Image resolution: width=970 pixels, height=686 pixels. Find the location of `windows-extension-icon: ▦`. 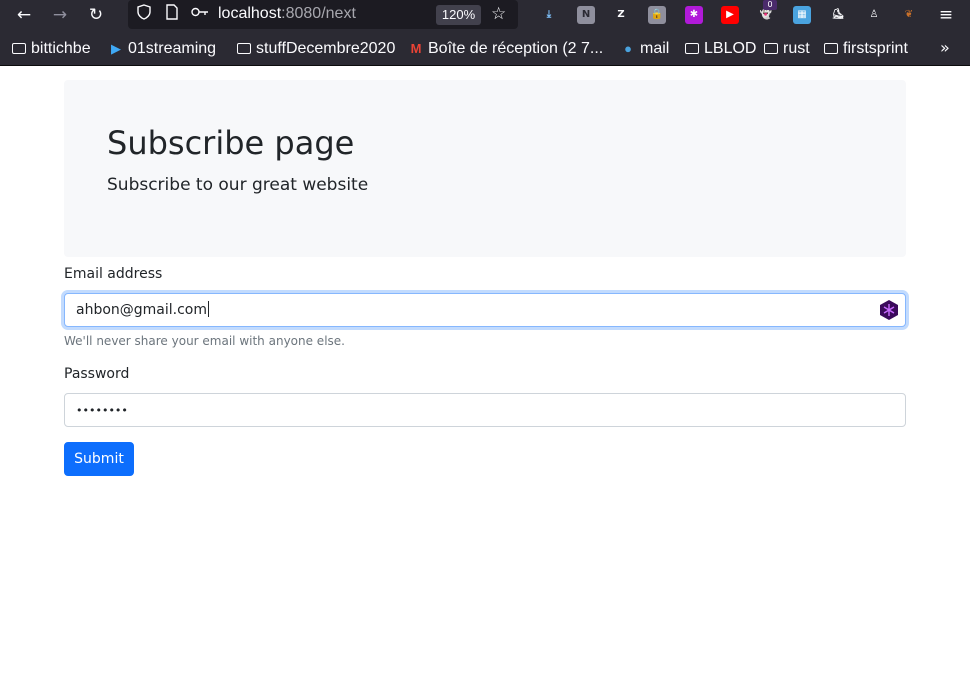

windows-extension-icon: ▦ is located at coordinates (802, 15).